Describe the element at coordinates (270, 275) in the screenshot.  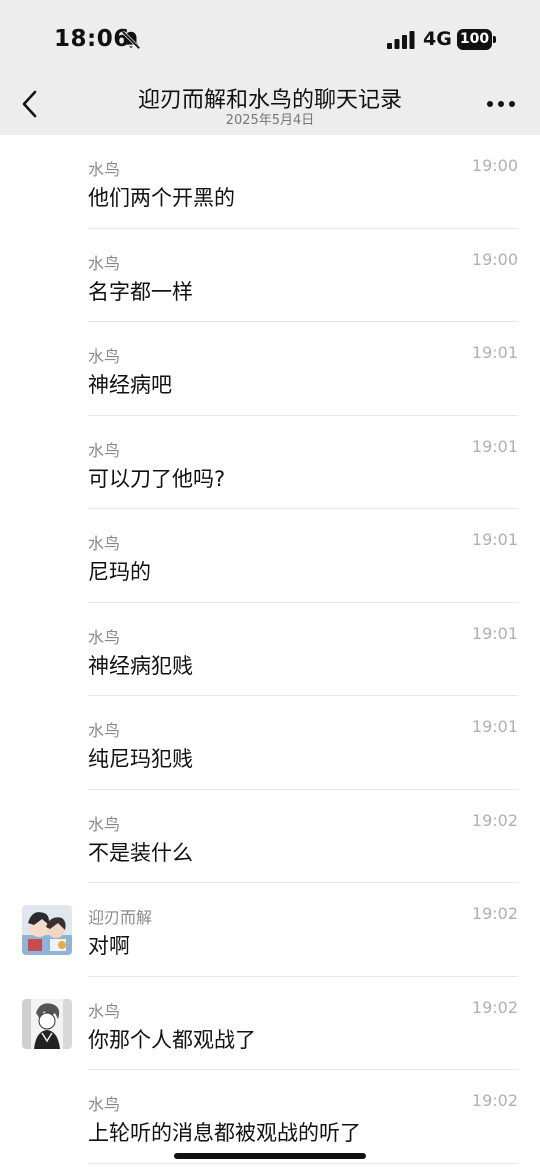
I see `list-item: 水鸟 19:00 名字都一样` at that location.